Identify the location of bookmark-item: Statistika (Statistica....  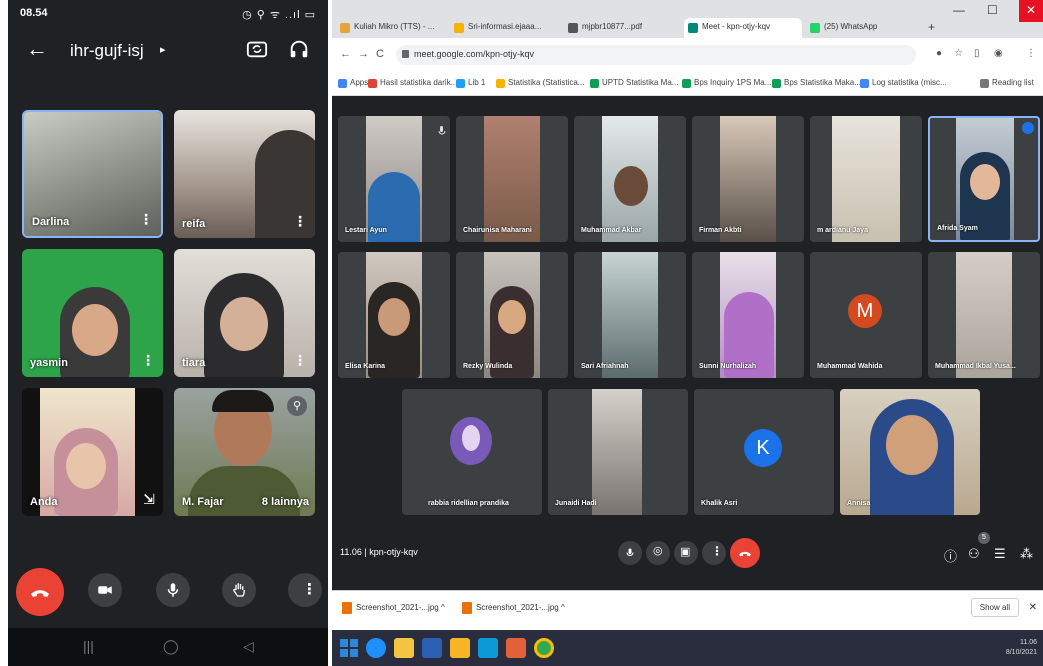
(540, 83).